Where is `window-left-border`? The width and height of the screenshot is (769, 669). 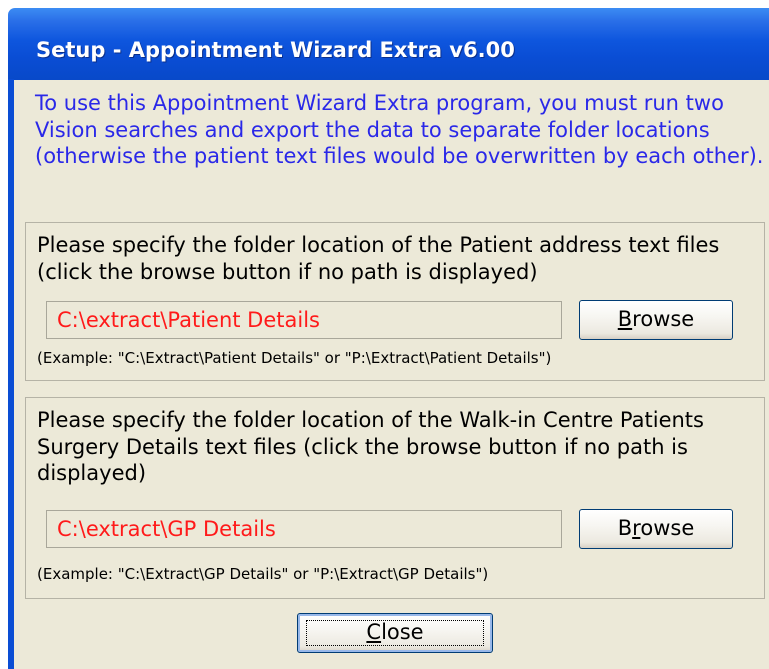
window-left-border is located at coordinates (11, 374).